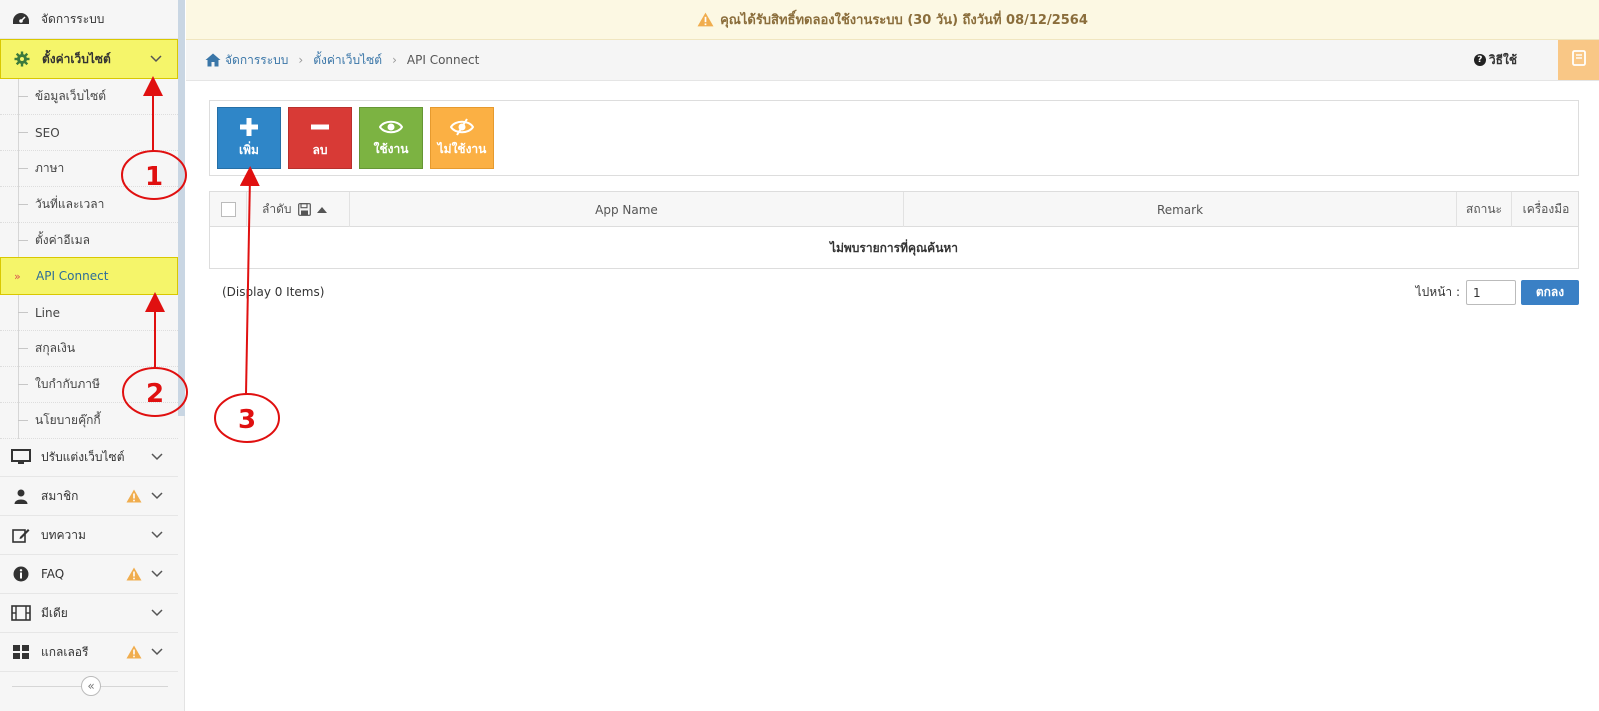 This screenshot has height=711, width=1599. What do you see at coordinates (54, 612) in the screenshot?
I see `sidebar-item-label: มีเดีย` at bounding box center [54, 612].